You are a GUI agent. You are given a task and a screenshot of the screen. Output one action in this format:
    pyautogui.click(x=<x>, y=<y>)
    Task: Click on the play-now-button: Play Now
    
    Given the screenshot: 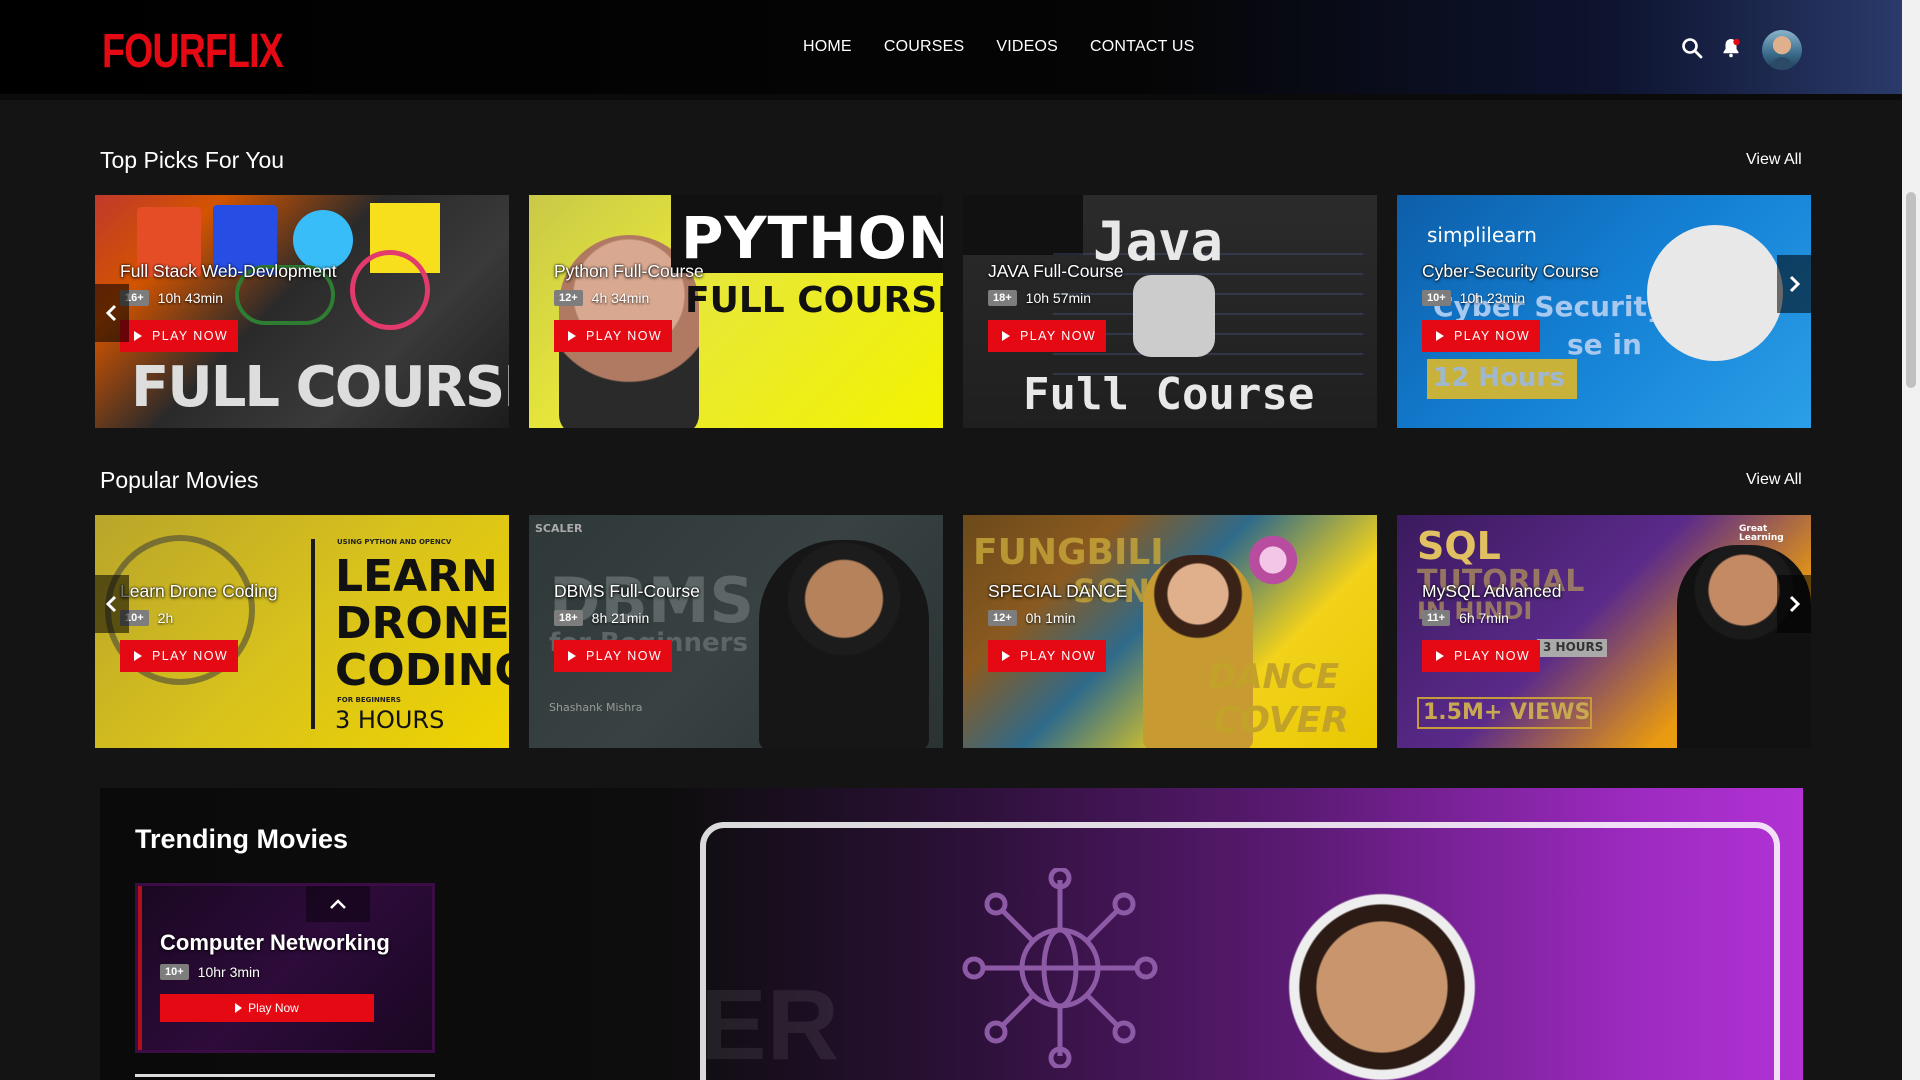 What is the action you would take?
    pyautogui.click(x=267, y=1008)
    